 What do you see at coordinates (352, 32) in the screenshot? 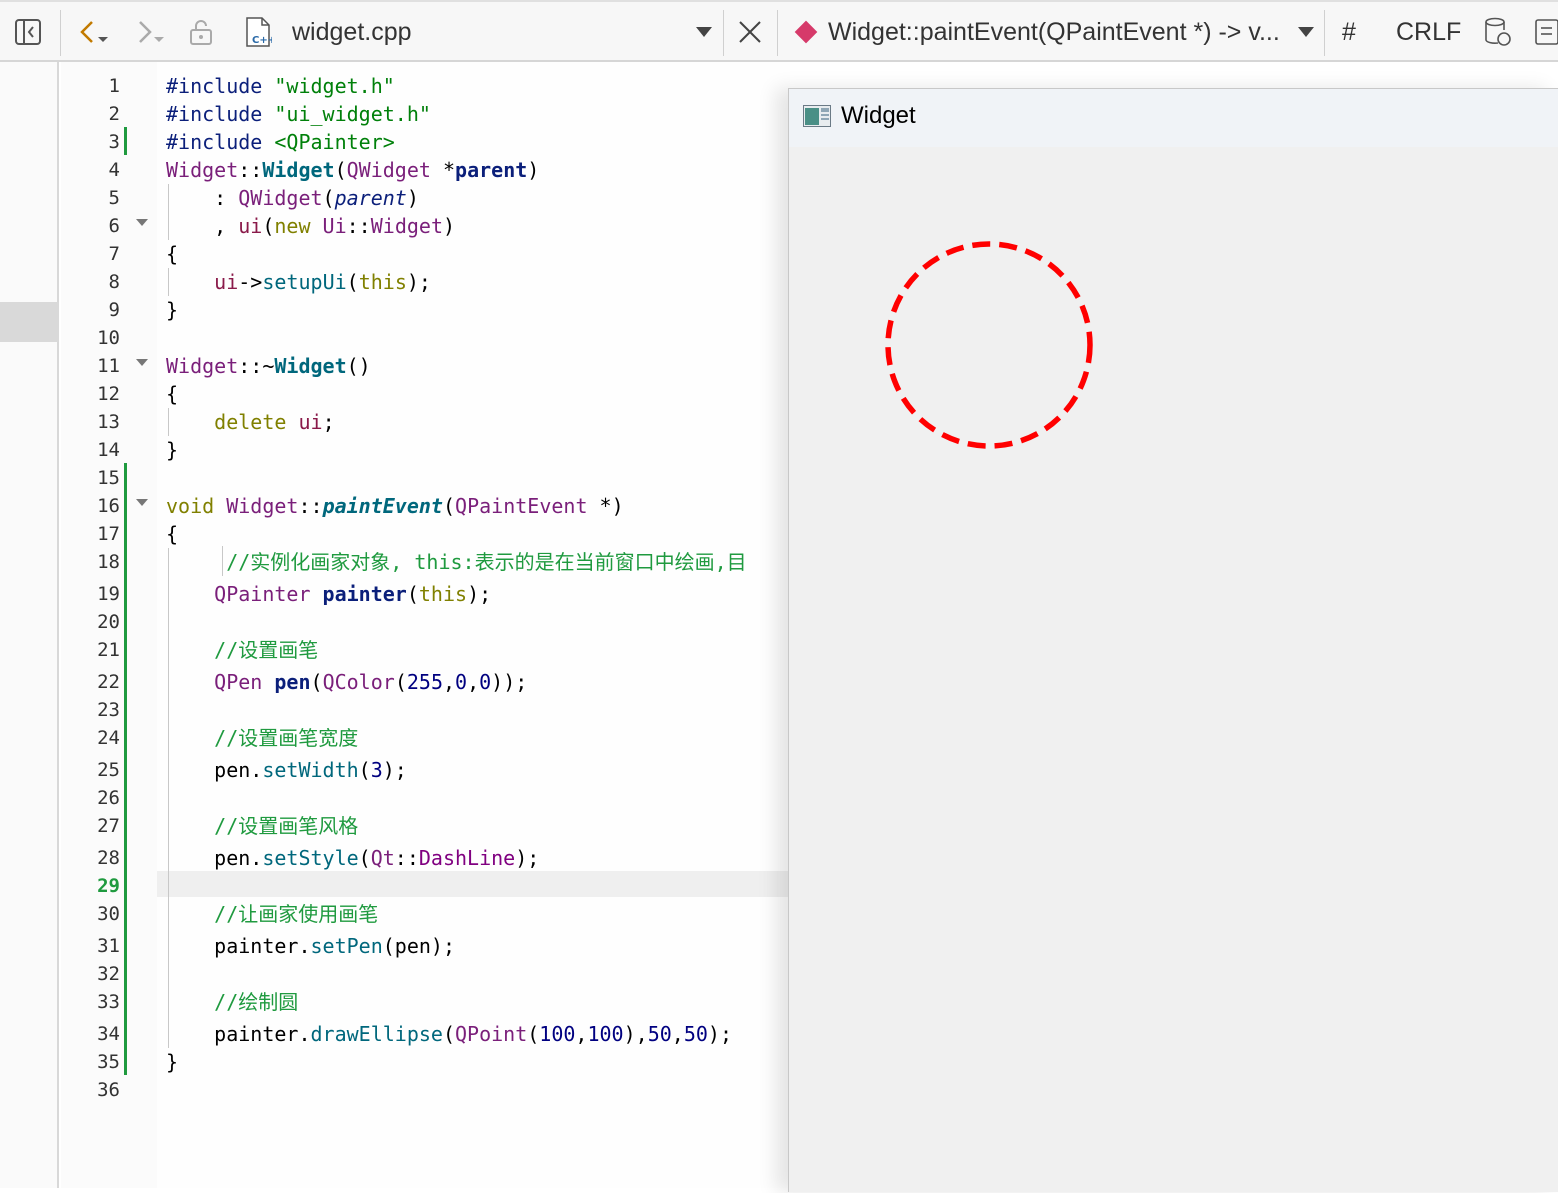
I see `file-name-label: widget.cpp` at bounding box center [352, 32].